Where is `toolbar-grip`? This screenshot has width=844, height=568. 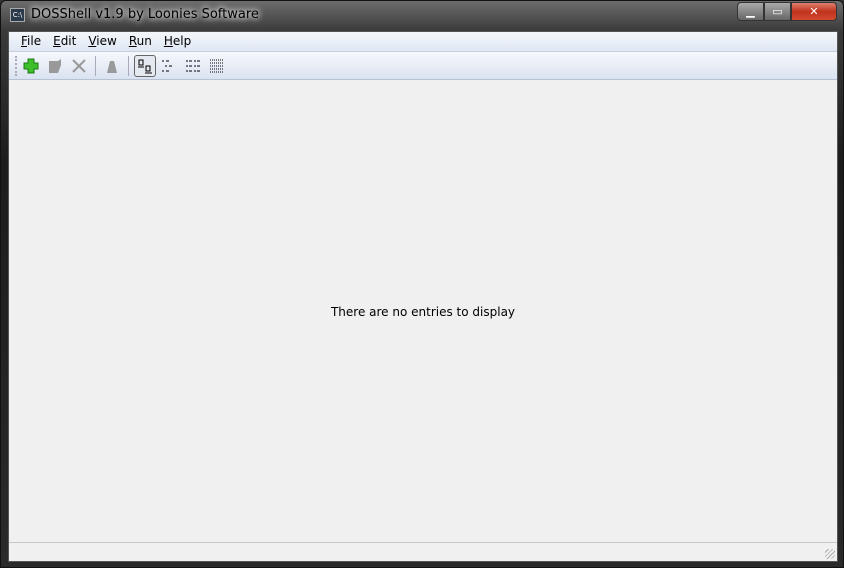 toolbar-grip is located at coordinates (16, 65).